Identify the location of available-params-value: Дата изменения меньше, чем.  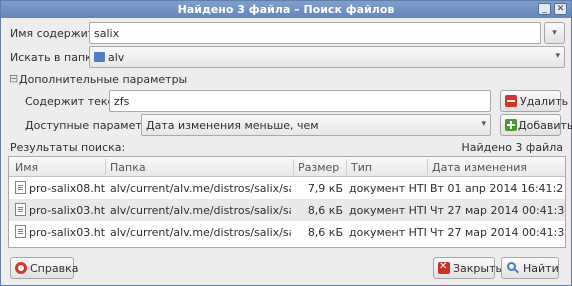
(232, 125).